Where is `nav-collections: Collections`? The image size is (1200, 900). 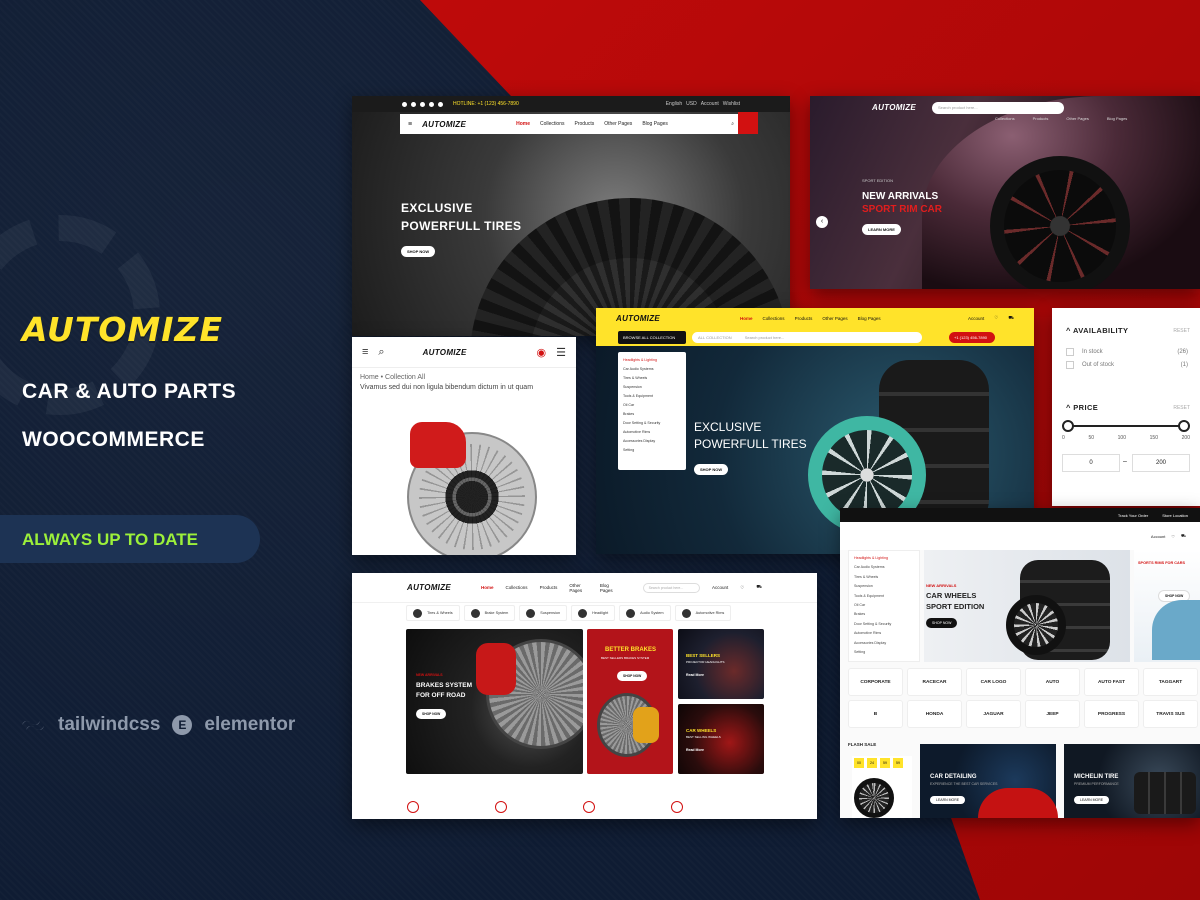
nav-collections: Collections is located at coordinates (774, 318).